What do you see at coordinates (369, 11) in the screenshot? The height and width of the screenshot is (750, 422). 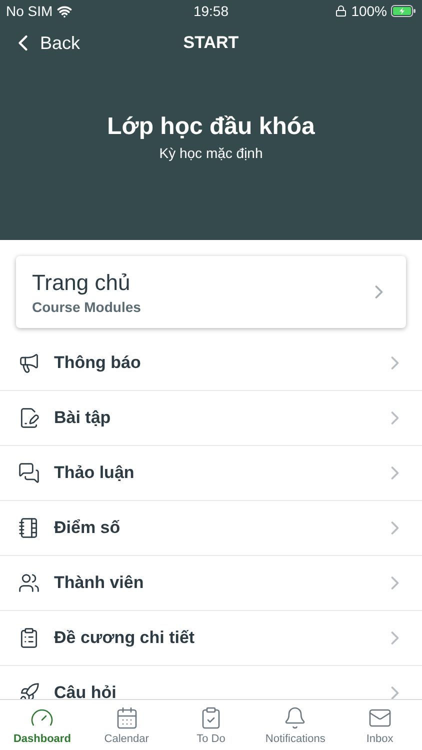 I see `battery-text: 100%` at bounding box center [369, 11].